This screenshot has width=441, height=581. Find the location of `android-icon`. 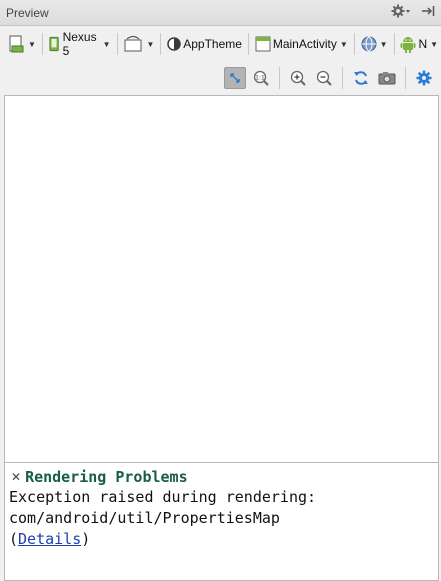

android-icon is located at coordinates (408, 45).